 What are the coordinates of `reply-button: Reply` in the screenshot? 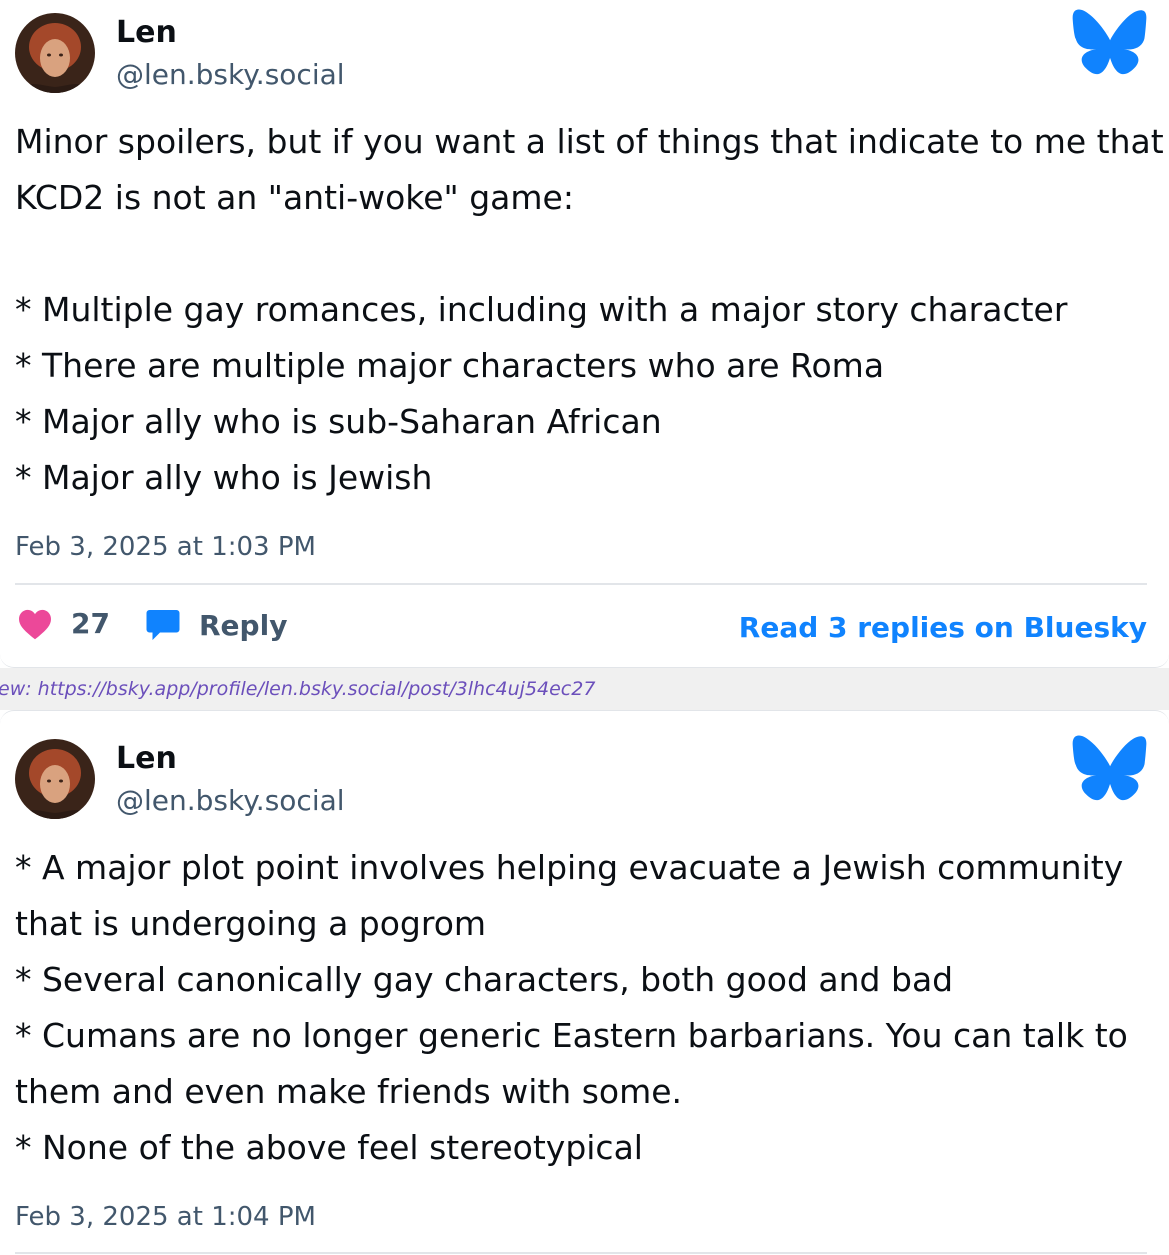 It's located at (216, 625).